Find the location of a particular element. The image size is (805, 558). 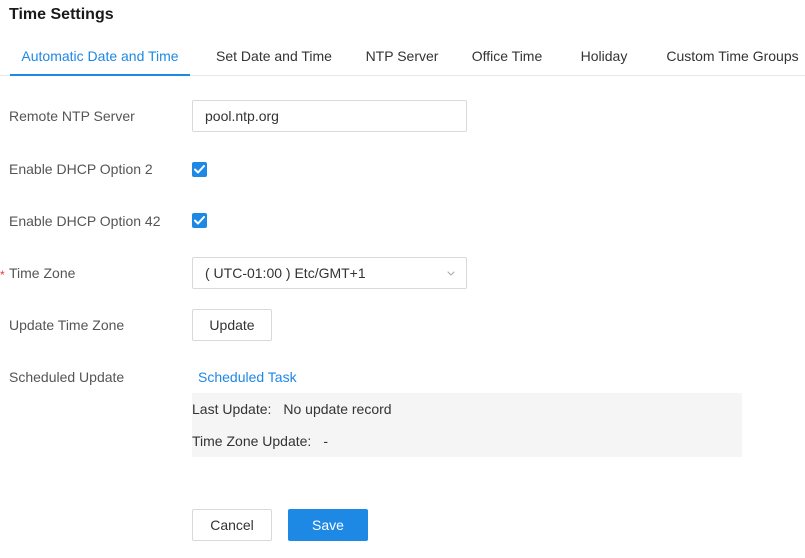

time-zone-value: ( UTC-01:00 ) Etc/GMT+1 is located at coordinates (285, 273).